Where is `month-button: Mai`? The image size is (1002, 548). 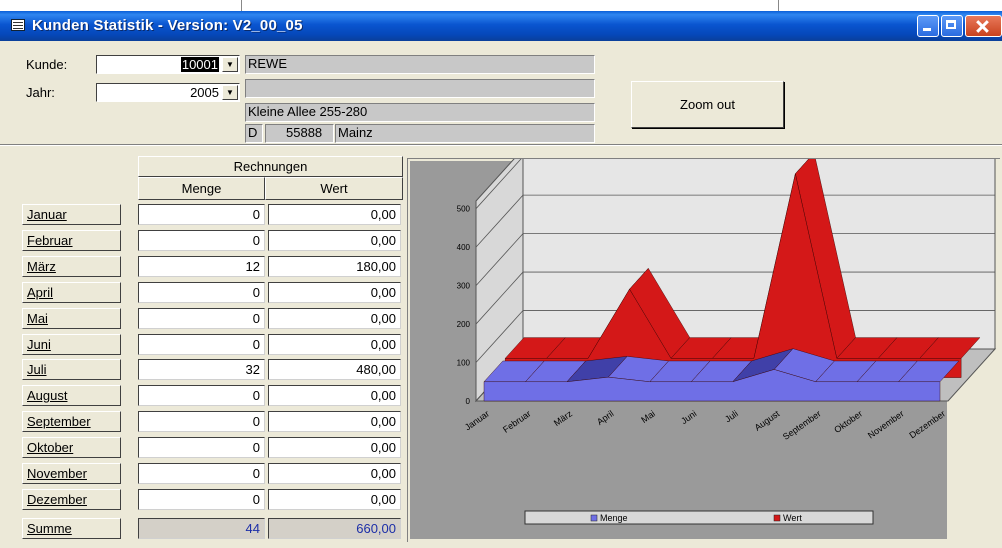
month-button: Mai is located at coordinates (71, 318).